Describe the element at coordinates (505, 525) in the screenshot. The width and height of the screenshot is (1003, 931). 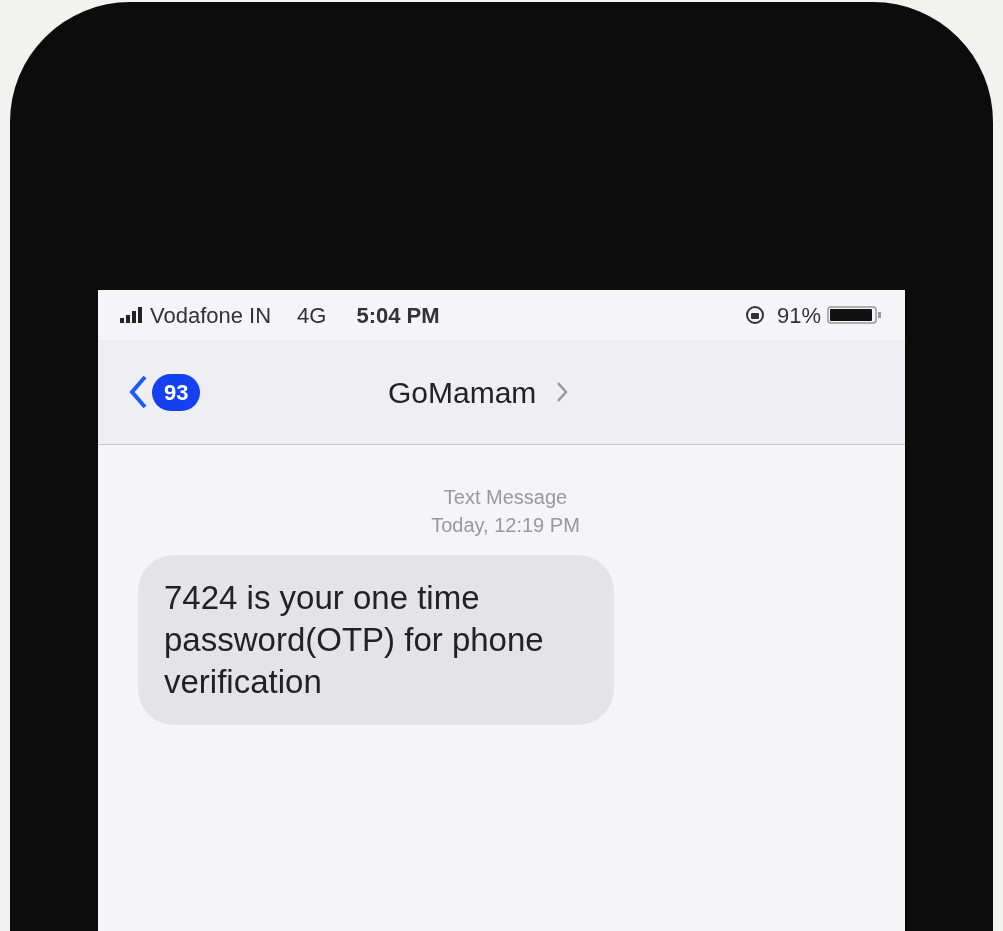
I see `message-timestamp: Today, 12:19 PM` at that location.